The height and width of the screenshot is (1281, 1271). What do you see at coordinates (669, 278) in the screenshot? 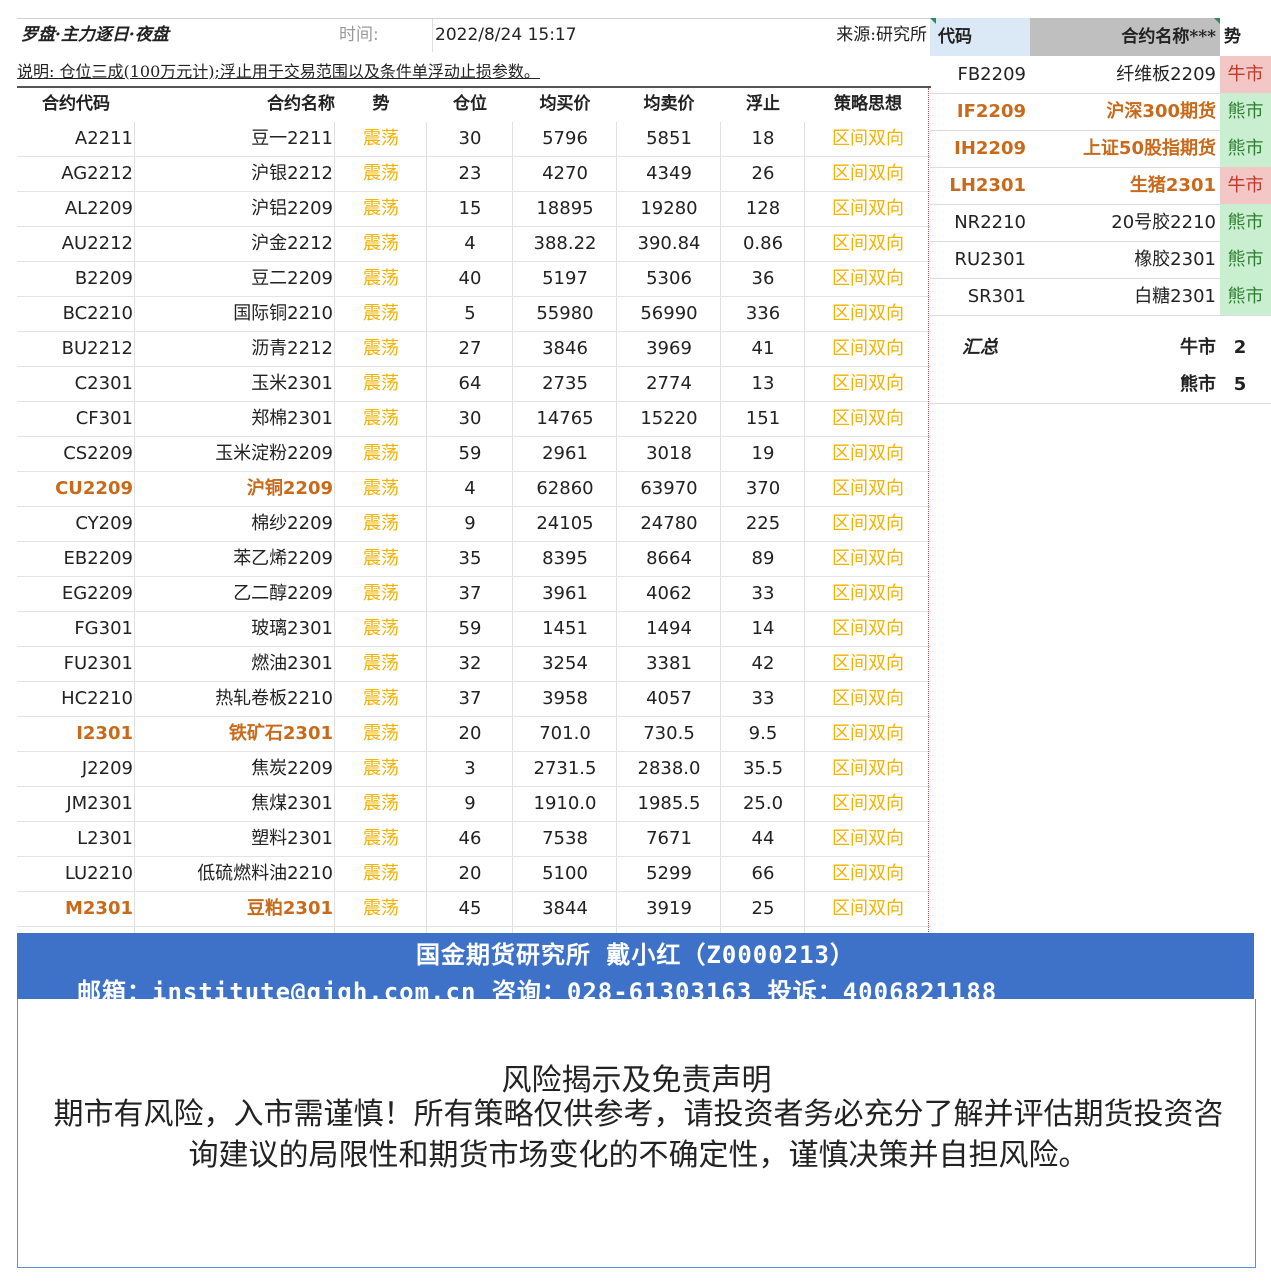
I see `cell-avg-sell: 5306` at bounding box center [669, 278].